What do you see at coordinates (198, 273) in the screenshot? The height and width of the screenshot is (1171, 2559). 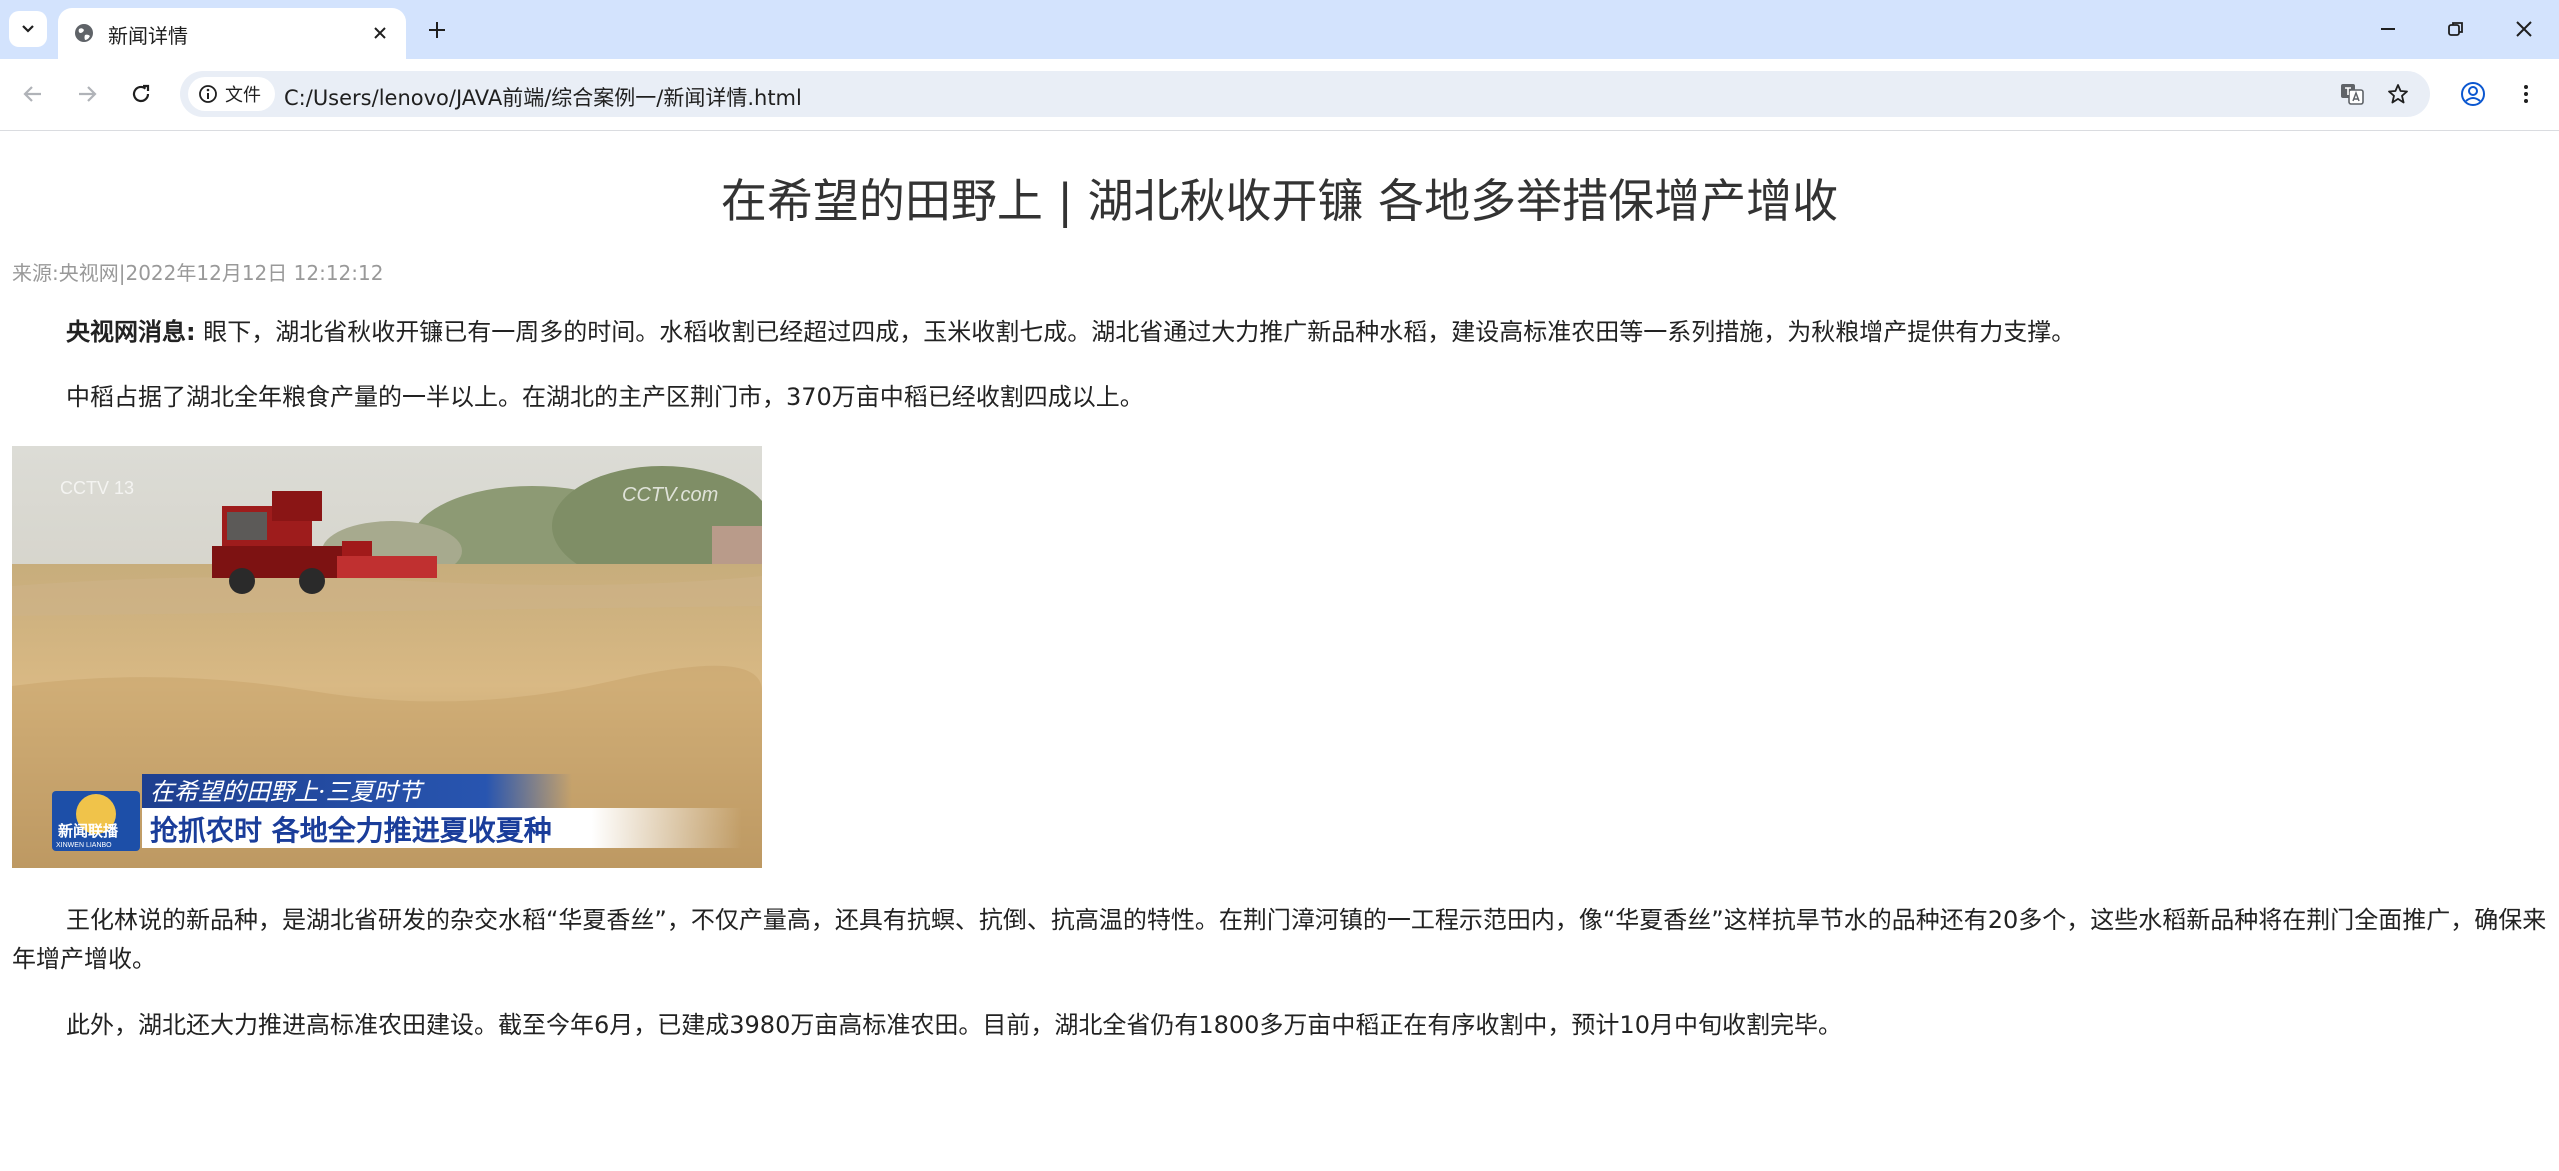 I see `article-source-line: 来源:央视网|2022年12月12日 12:12:12` at bounding box center [198, 273].